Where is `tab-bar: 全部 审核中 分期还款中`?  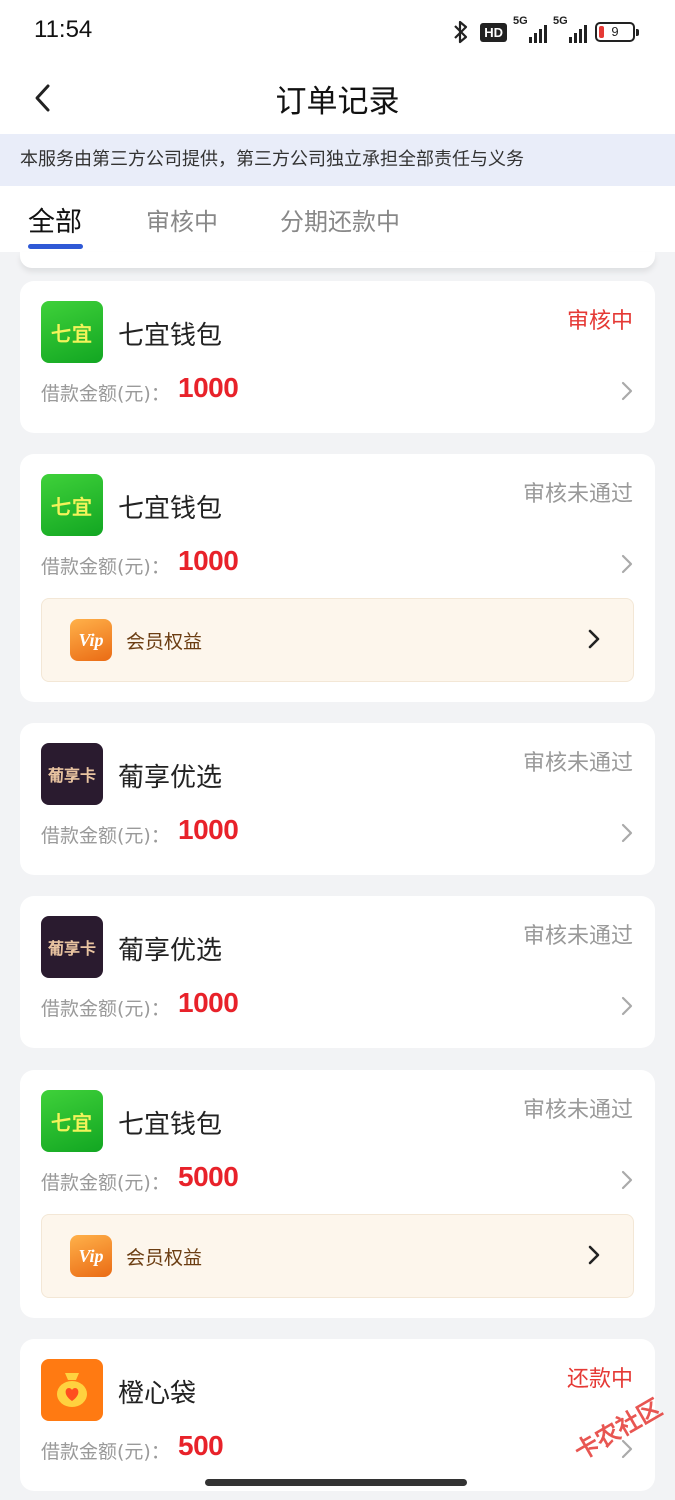 tab-bar: 全部 审核中 分期还款中 is located at coordinates (337, 219).